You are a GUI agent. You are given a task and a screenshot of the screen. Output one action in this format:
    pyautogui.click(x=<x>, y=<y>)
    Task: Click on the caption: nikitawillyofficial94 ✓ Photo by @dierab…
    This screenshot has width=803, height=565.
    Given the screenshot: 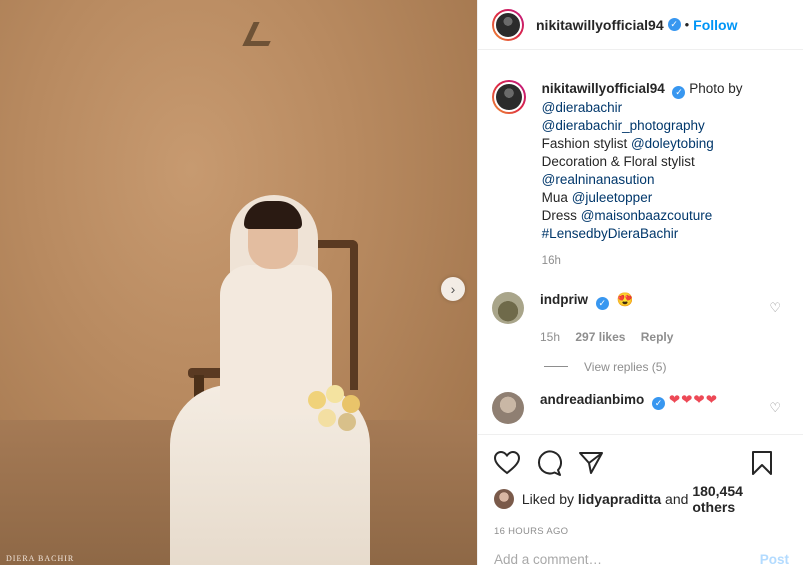 What is the action you would take?
    pyautogui.click(x=640, y=169)
    